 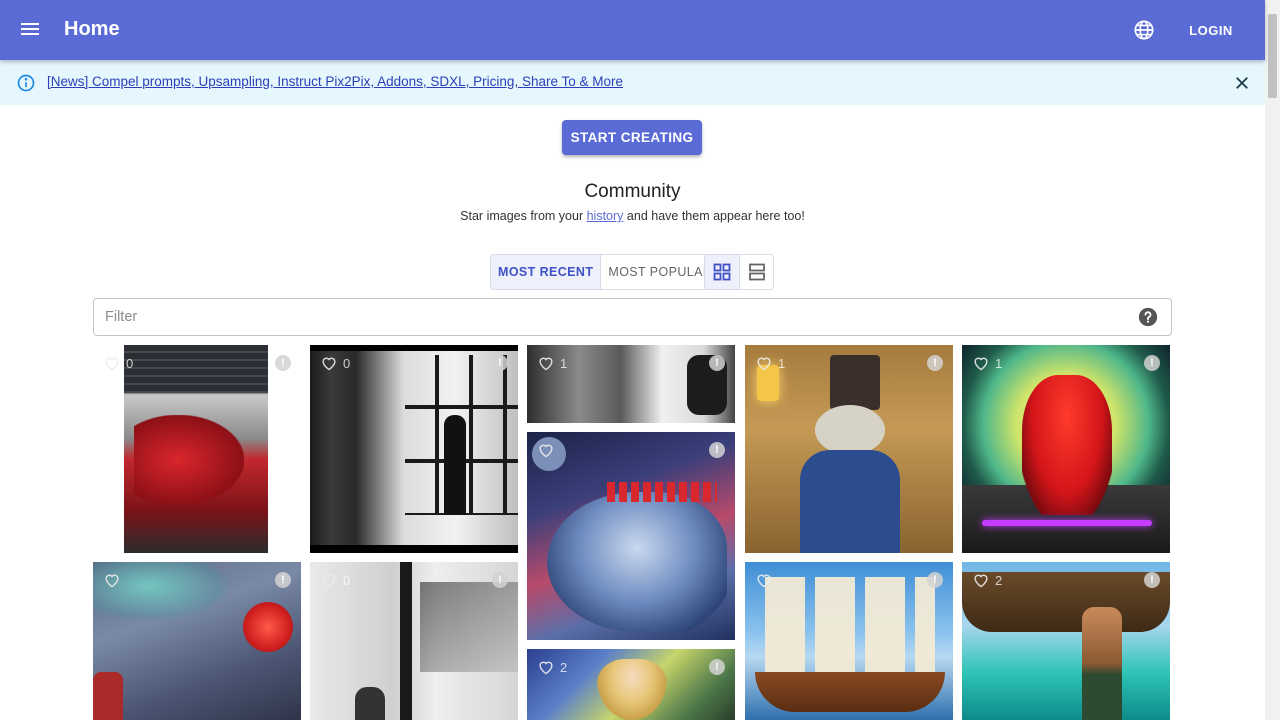 What do you see at coordinates (1211, 30) in the screenshot?
I see `login-button: LOGIN` at bounding box center [1211, 30].